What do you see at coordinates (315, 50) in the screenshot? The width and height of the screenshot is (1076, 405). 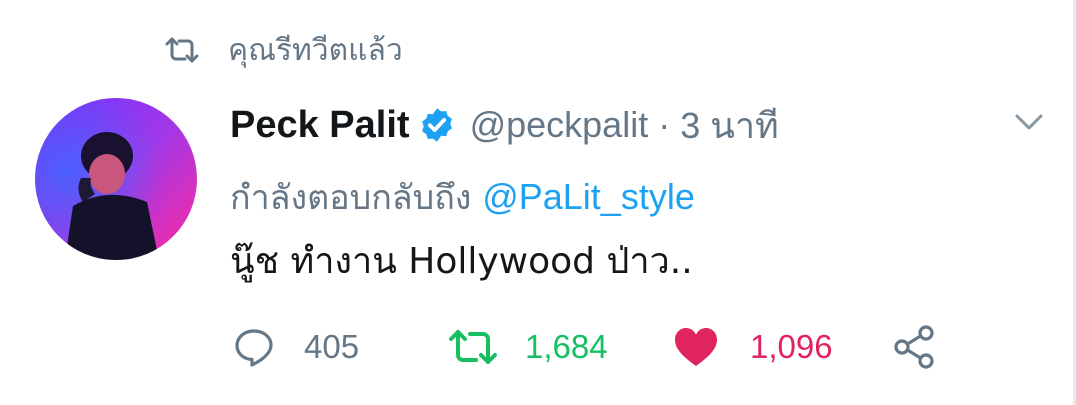 I see `retweet-context-label: คุณรีทวีตแล้ว` at bounding box center [315, 50].